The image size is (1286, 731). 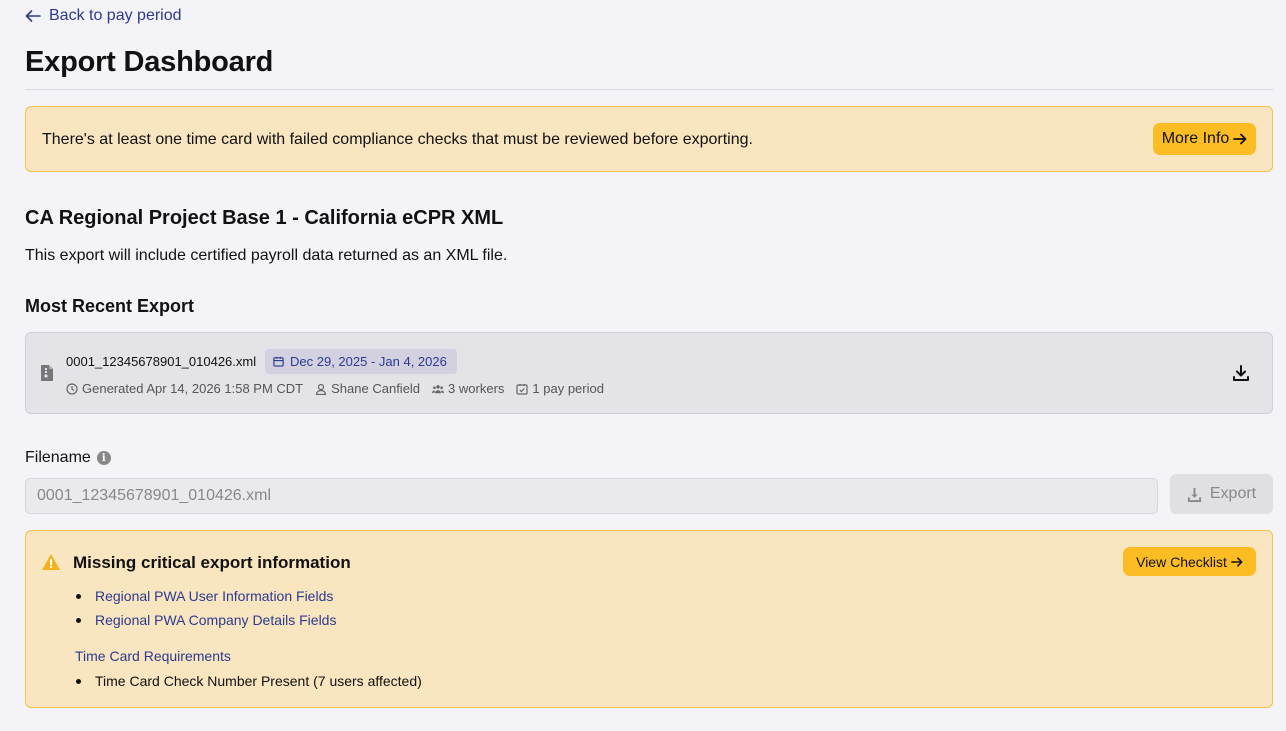 What do you see at coordinates (649, 89) in the screenshot?
I see `title-divider` at bounding box center [649, 89].